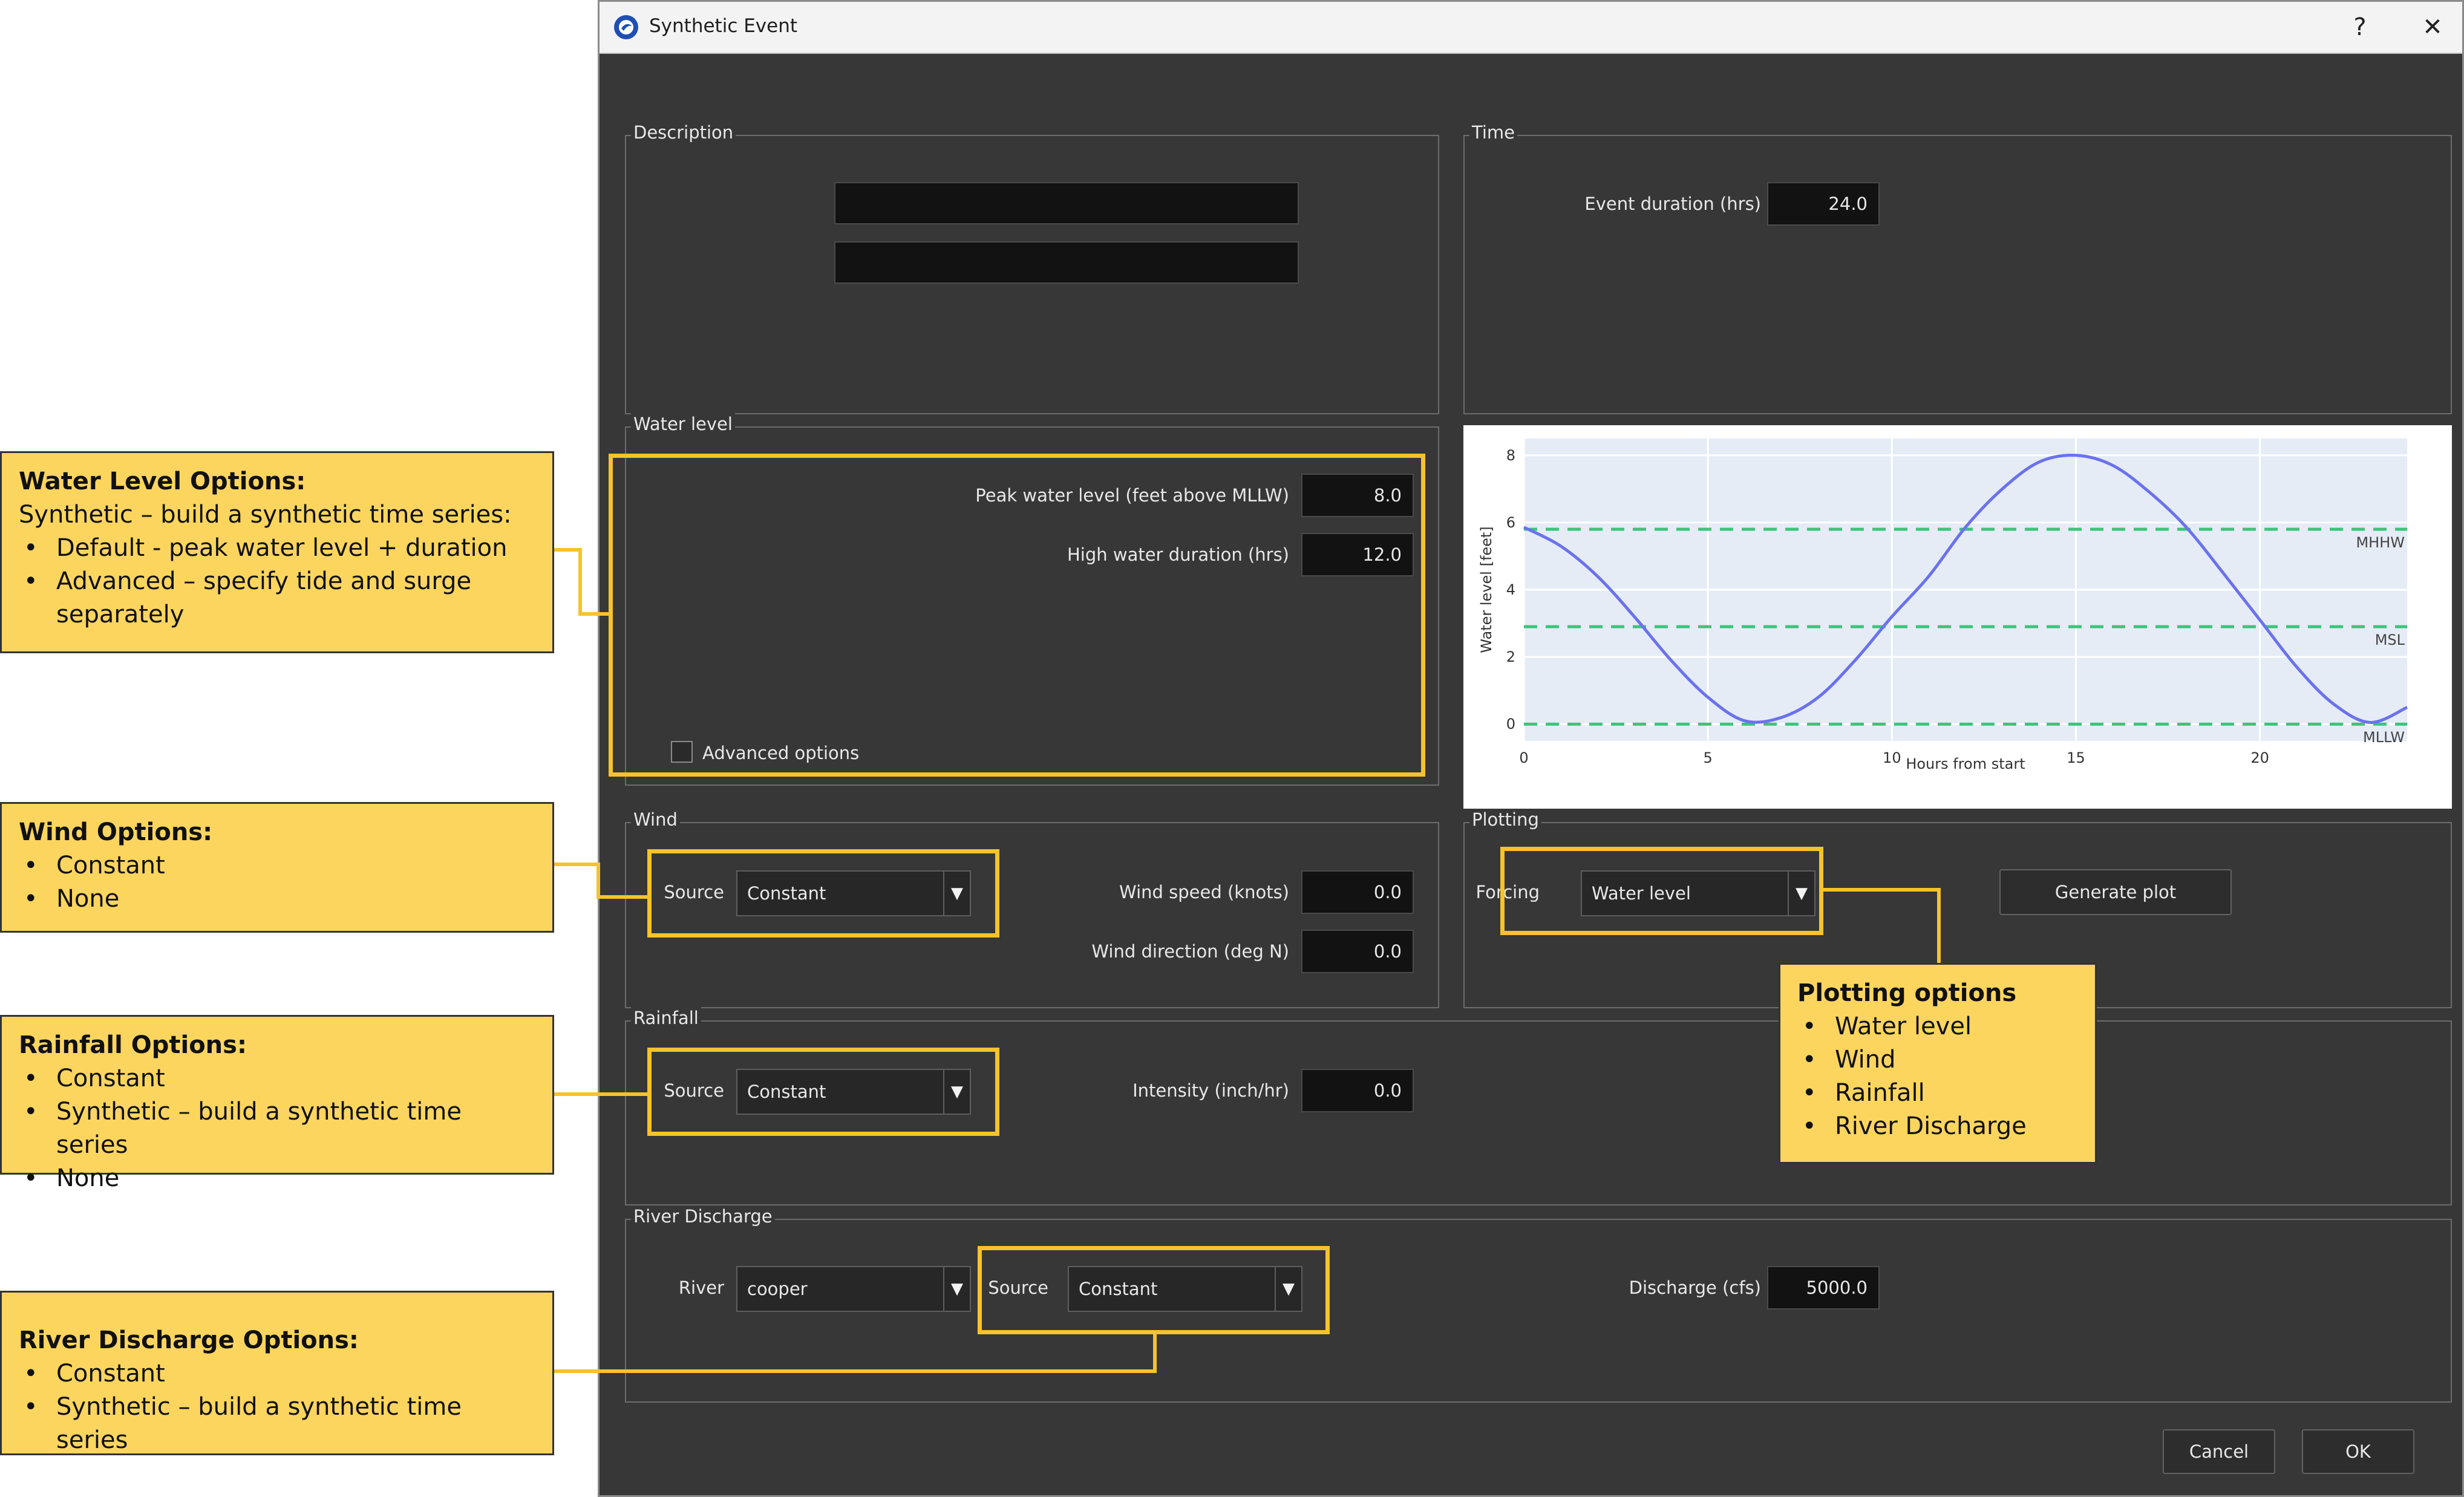 This screenshot has width=2464, height=1497. Describe the element at coordinates (823, 893) in the screenshot. I see `wind-source-highlight` at that location.